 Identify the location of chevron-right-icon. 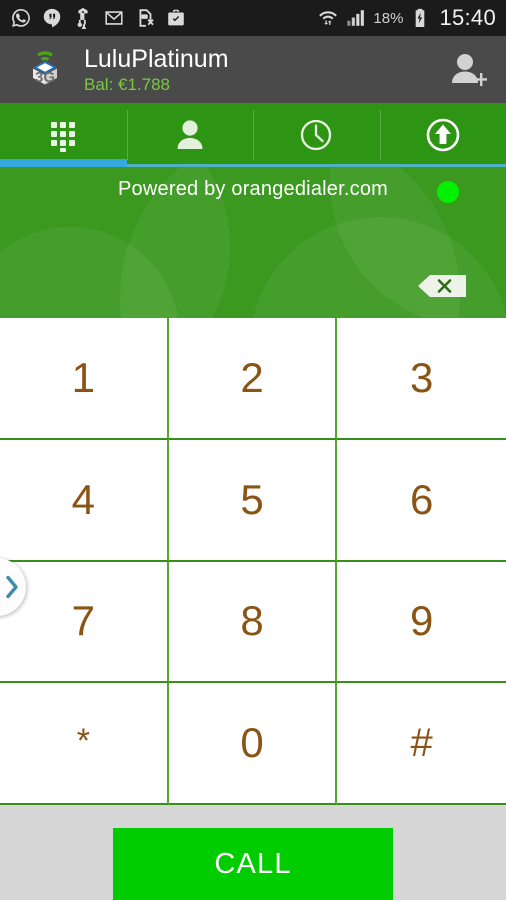
(12, 587).